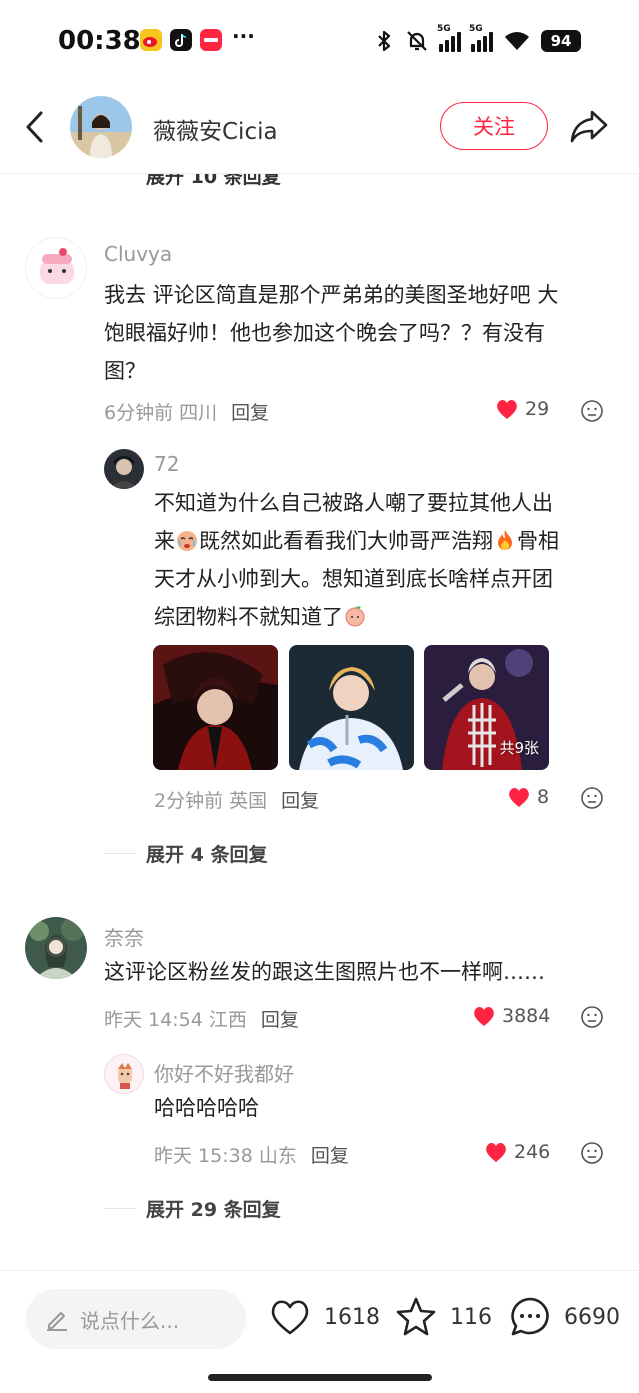  What do you see at coordinates (319, 42) in the screenshot?
I see `status-bar: 00:38 ··· 5G 5G 94` at bounding box center [319, 42].